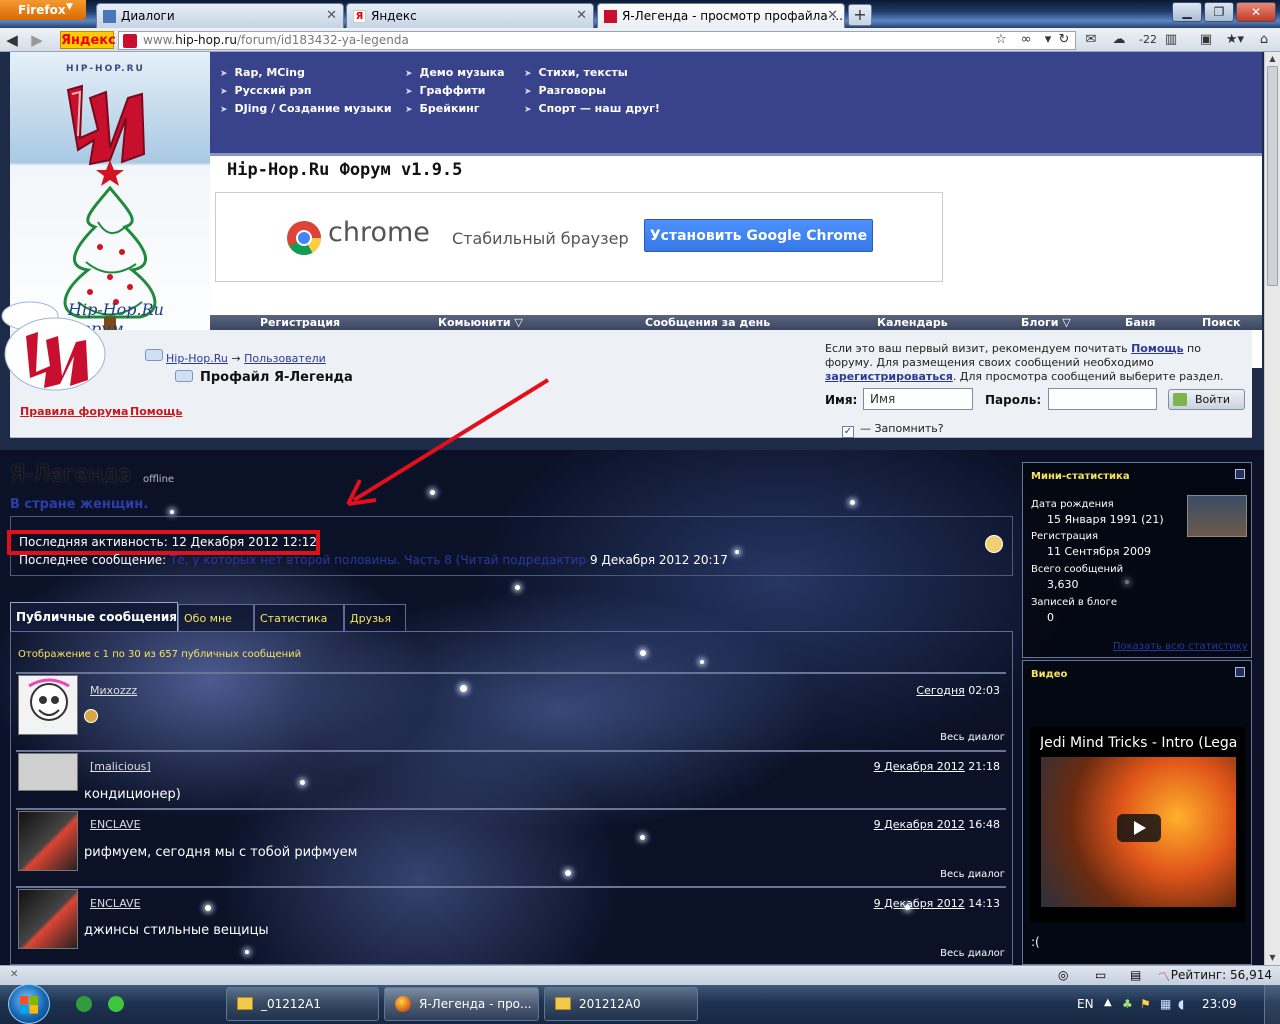  I want to click on forward-arrow-icon: ▶, so click(37, 40).